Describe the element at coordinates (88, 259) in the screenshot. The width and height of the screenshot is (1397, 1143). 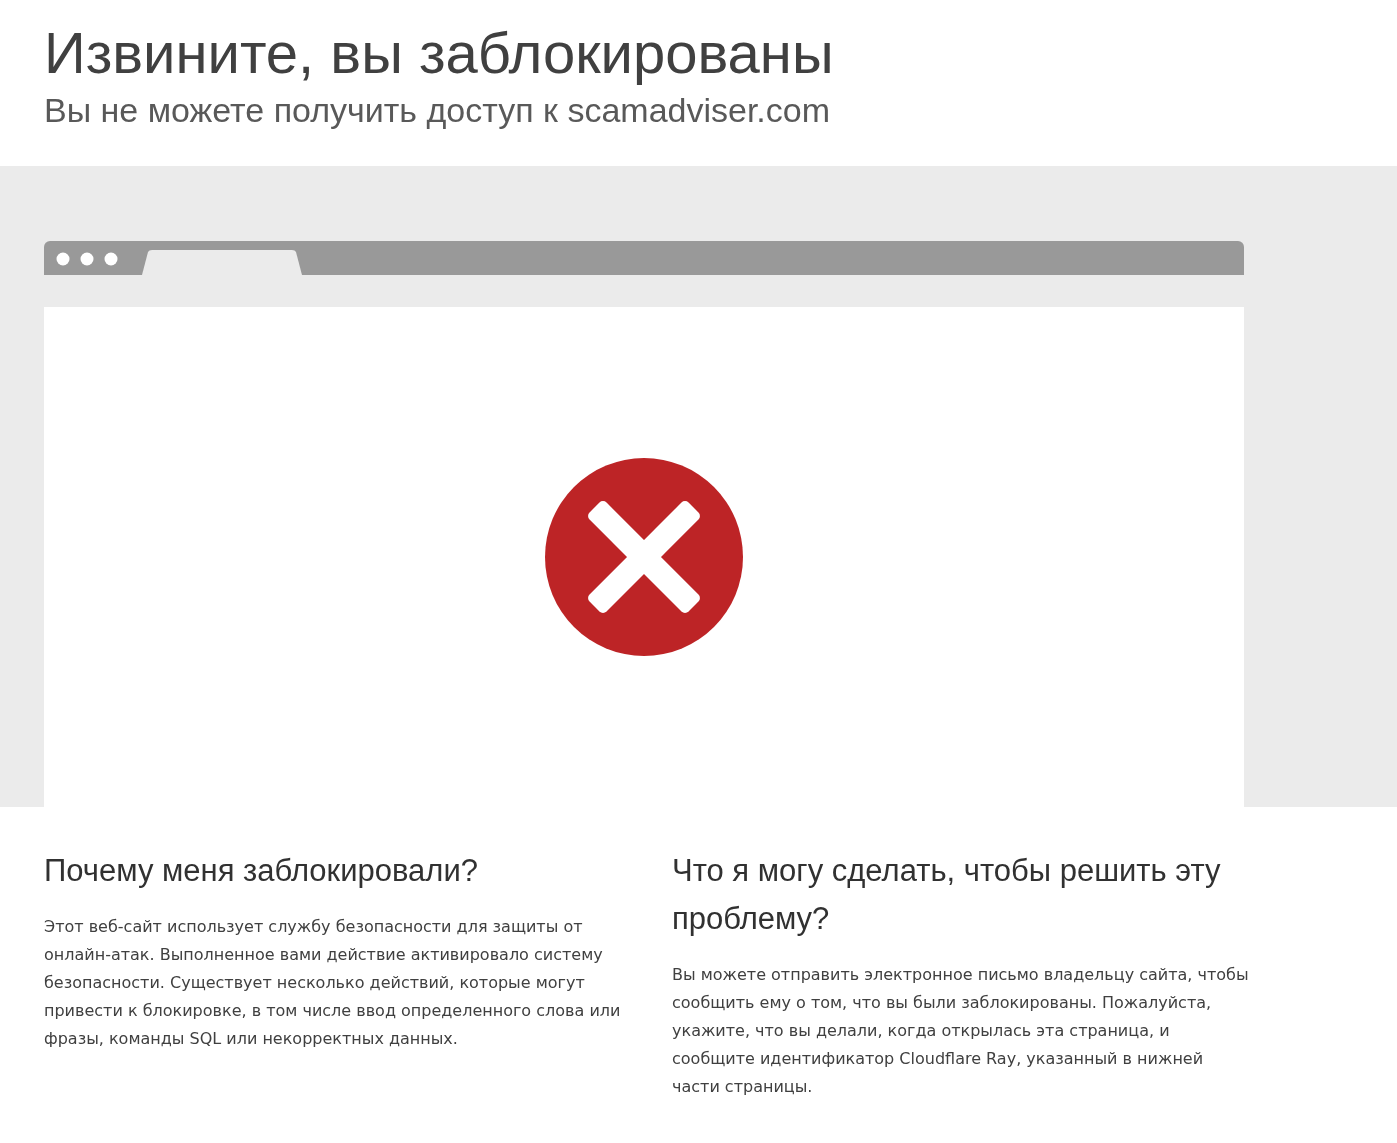
I see `window-dots-icon` at that location.